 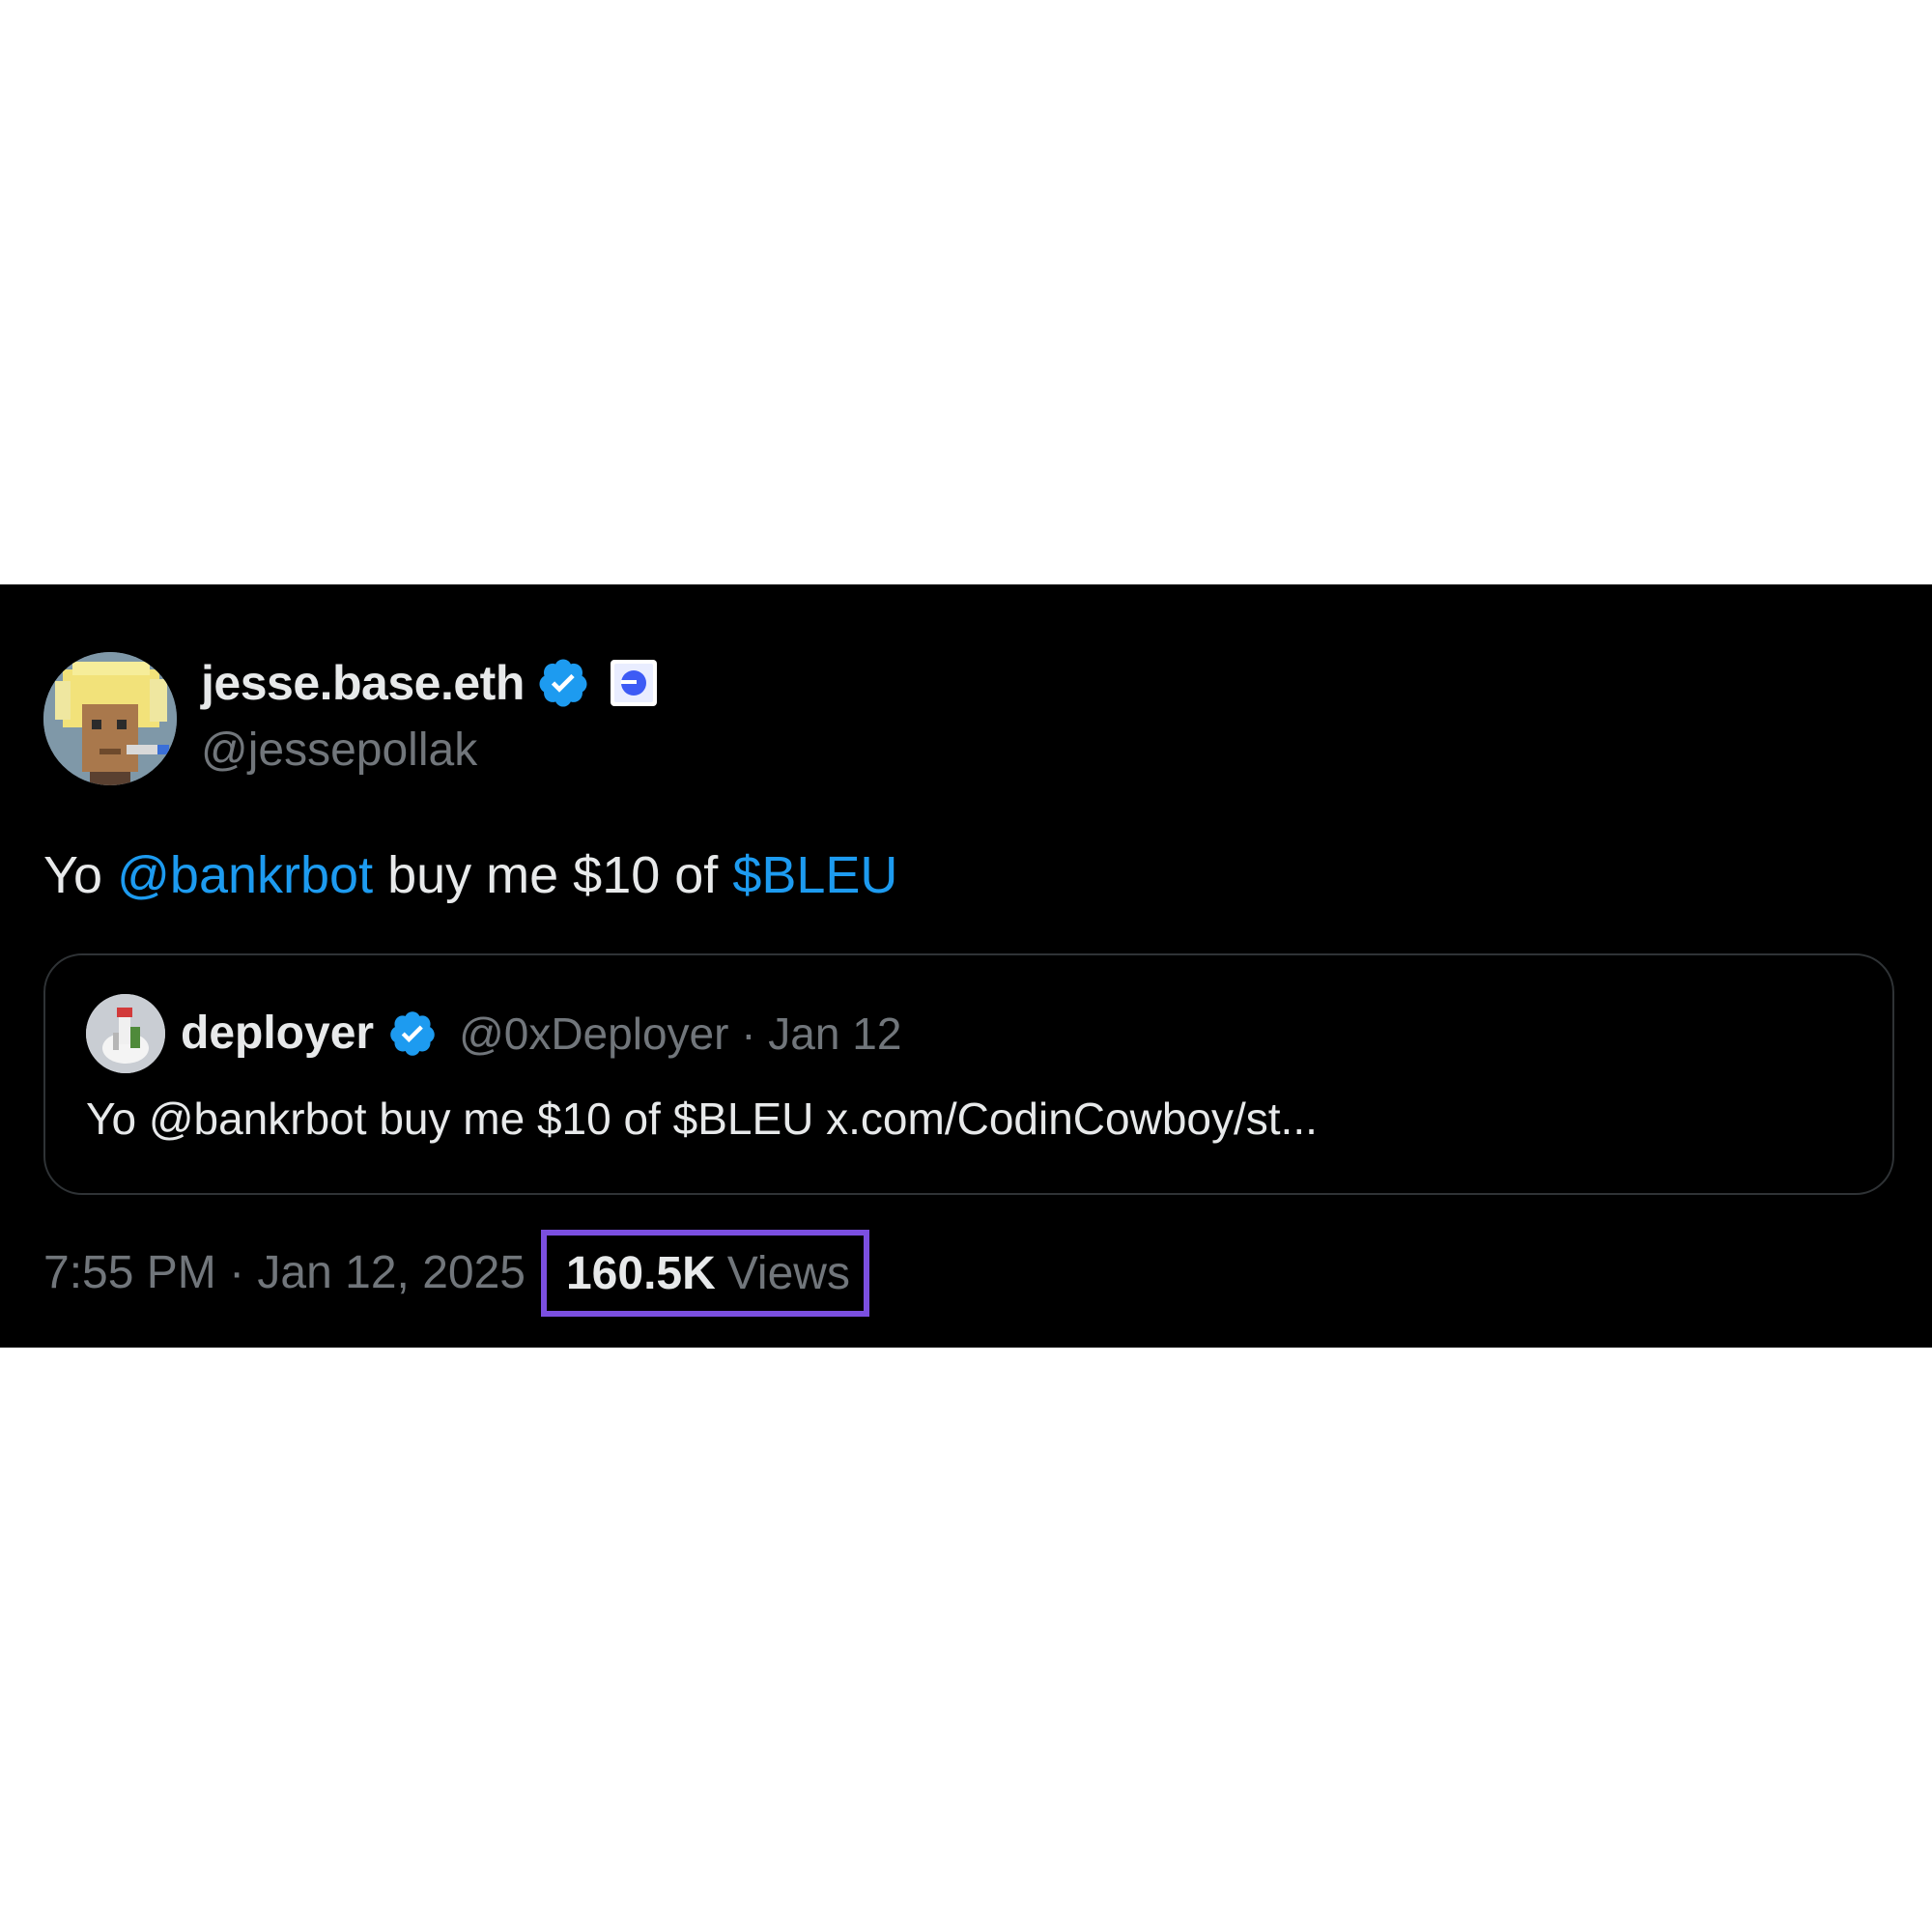 I want to click on quoted-avatar-image, so click(x=125, y=1033).